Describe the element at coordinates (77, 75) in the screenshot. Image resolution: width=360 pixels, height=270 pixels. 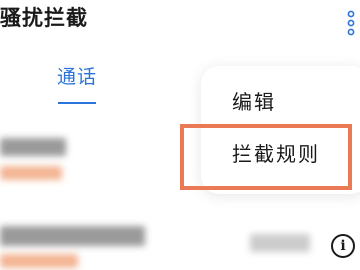
I see `tab-calls: 通话` at that location.